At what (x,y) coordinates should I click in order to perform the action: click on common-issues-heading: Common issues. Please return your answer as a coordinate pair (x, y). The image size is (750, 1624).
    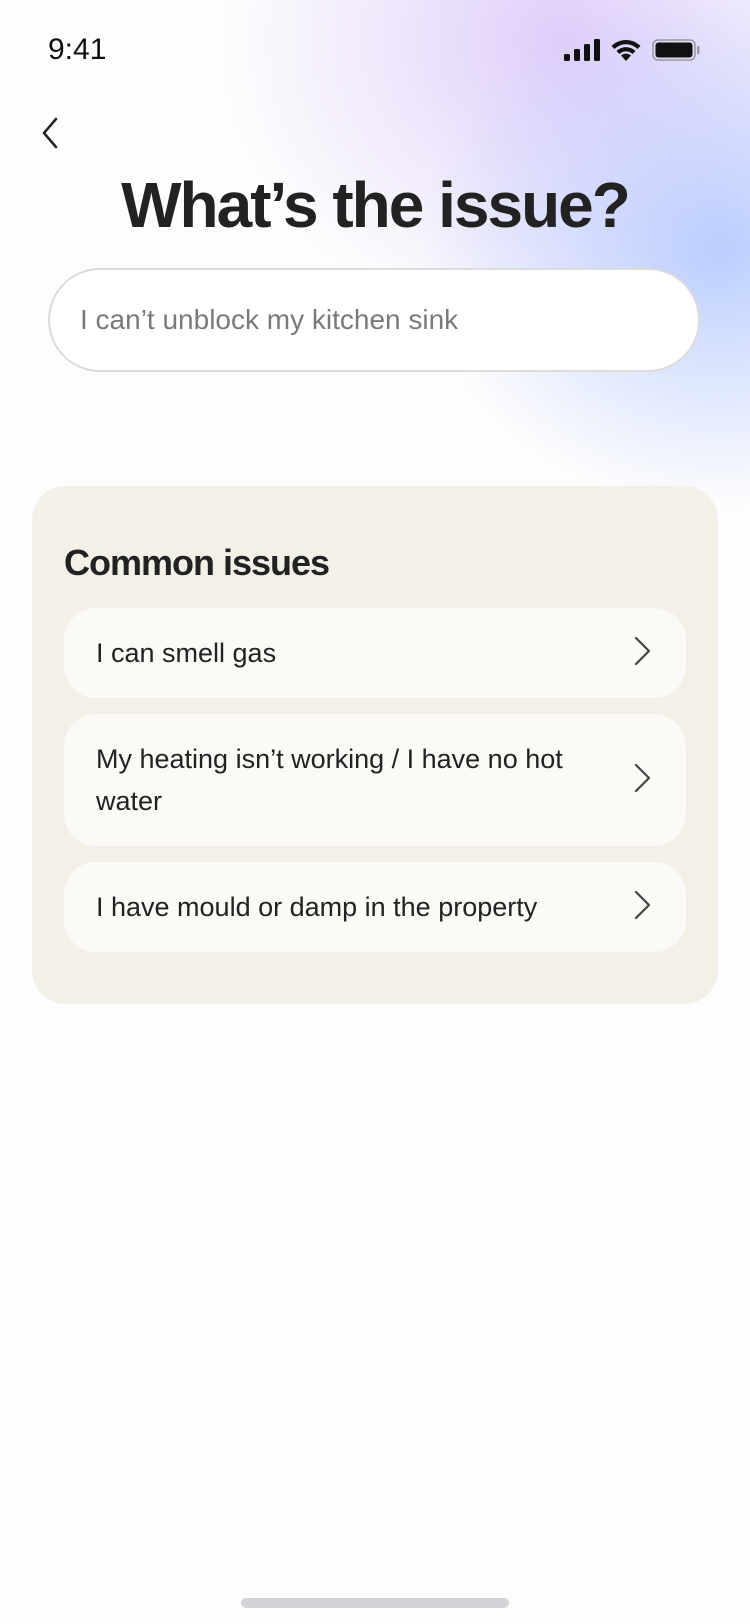
    Looking at the image, I should click on (197, 562).